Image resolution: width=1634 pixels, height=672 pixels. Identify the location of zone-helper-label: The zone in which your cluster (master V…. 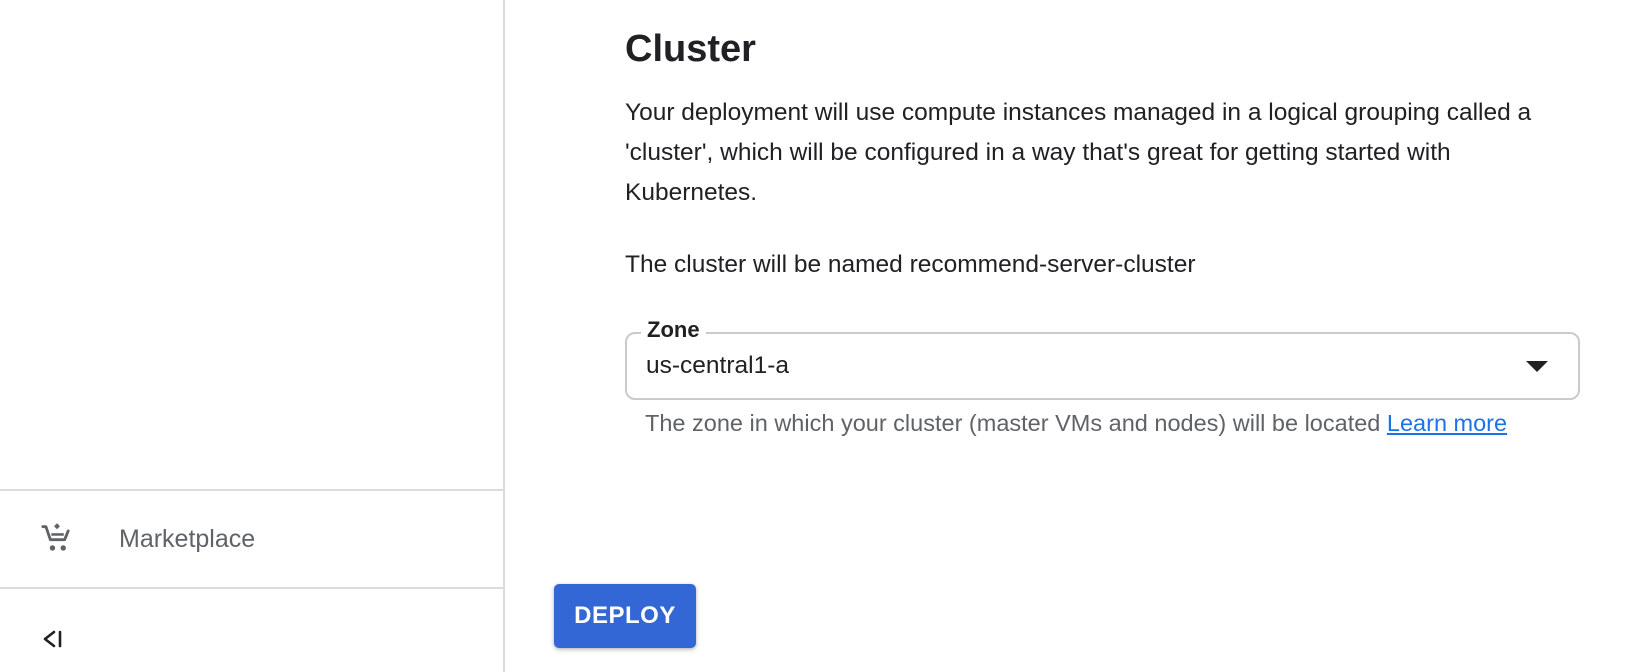
(1013, 423).